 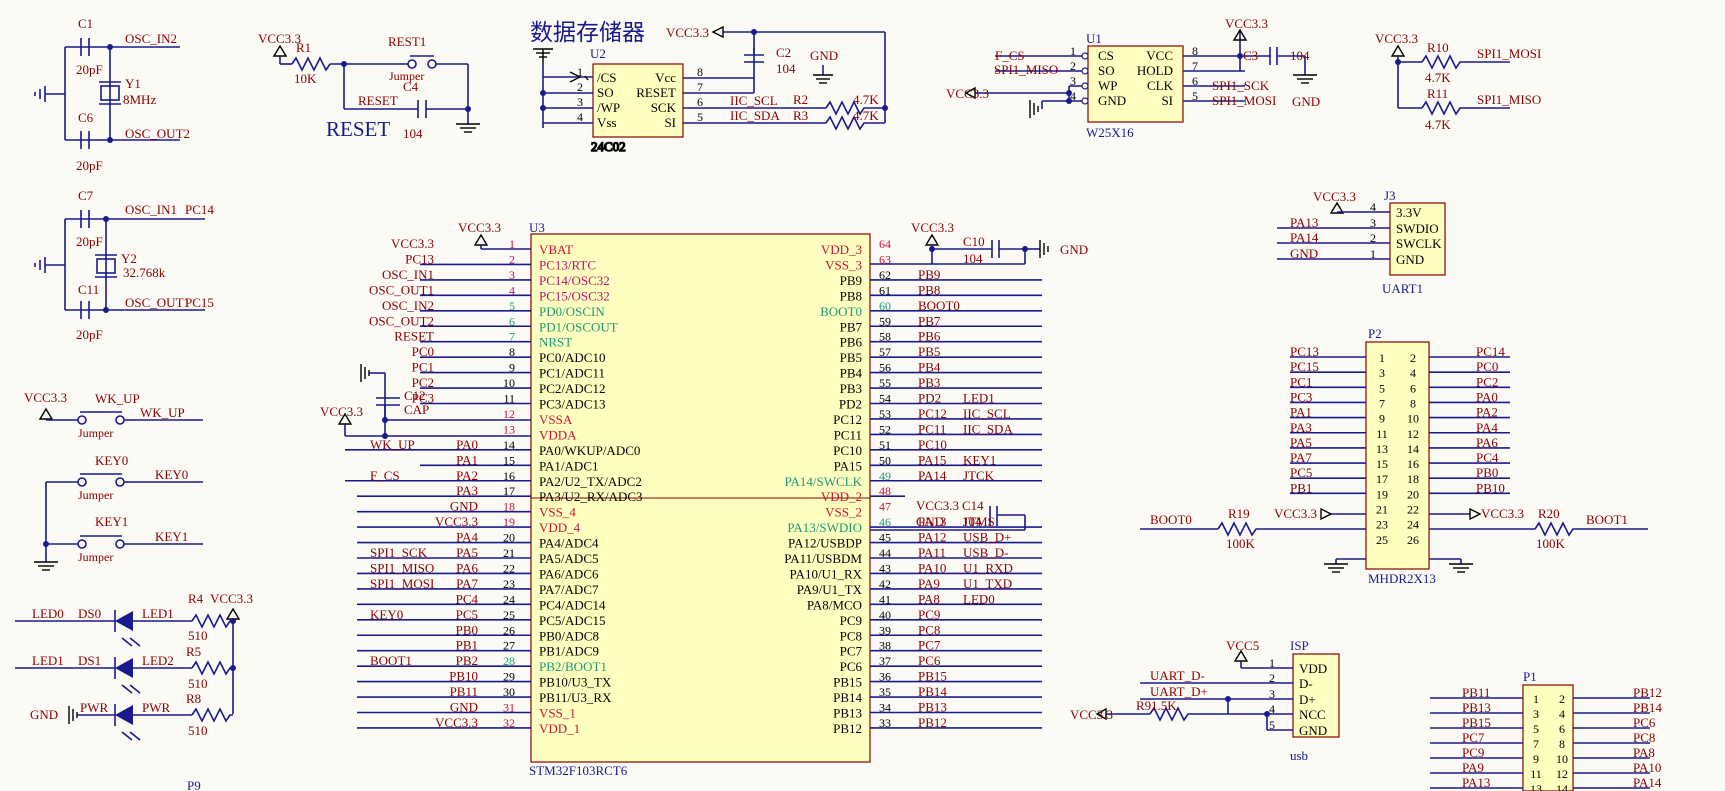 I want to click on u1-pin-num: 8, so click(x=1195, y=51).